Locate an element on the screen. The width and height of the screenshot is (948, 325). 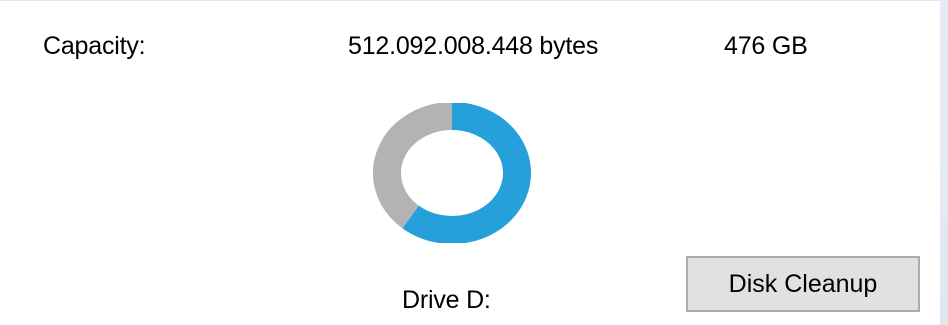
drive-label: Drive D: is located at coordinates (446, 300).